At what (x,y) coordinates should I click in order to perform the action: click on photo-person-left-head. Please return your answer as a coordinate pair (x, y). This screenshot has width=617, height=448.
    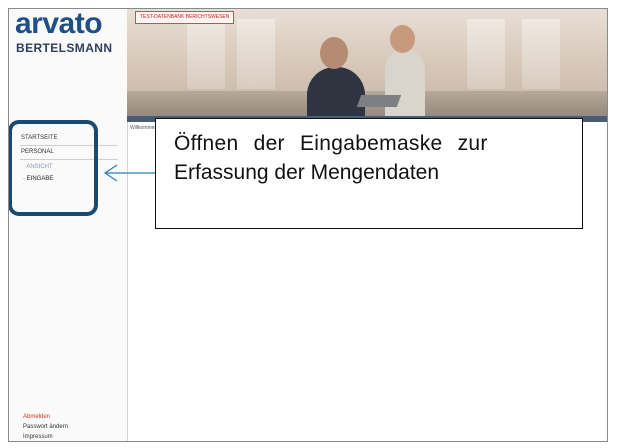
    Looking at the image, I should click on (334, 53).